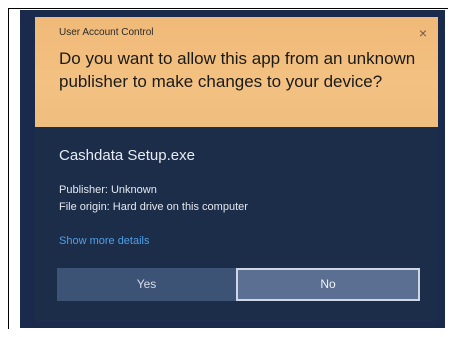  I want to click on app-name: Cashdata Setup.exe, so click(127, 155).